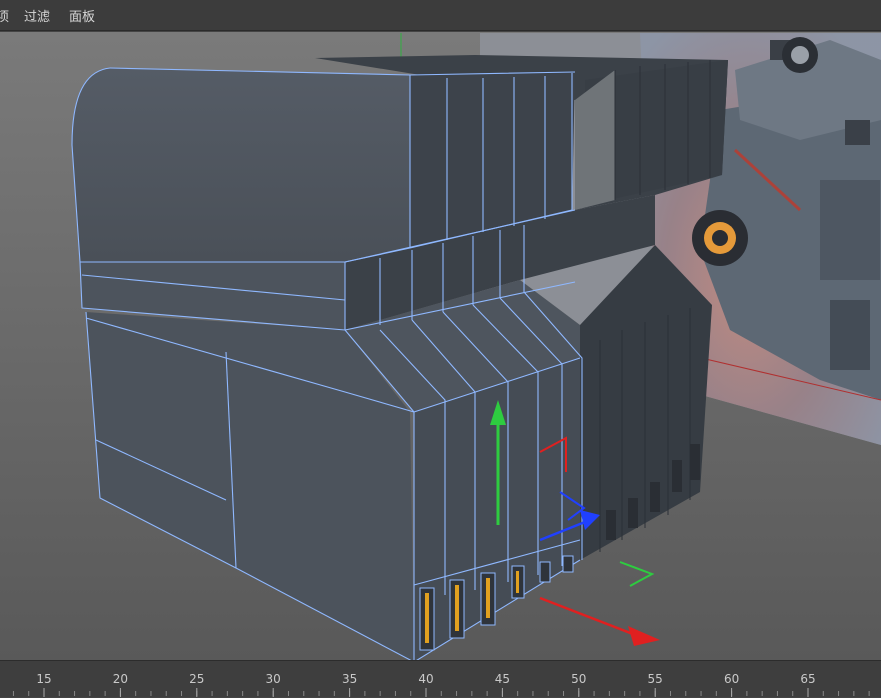  What do you see at coordinates (425, 679) in the screenshot?
I see `timeline-tick-label: 40` at bounding box center [425, 679].